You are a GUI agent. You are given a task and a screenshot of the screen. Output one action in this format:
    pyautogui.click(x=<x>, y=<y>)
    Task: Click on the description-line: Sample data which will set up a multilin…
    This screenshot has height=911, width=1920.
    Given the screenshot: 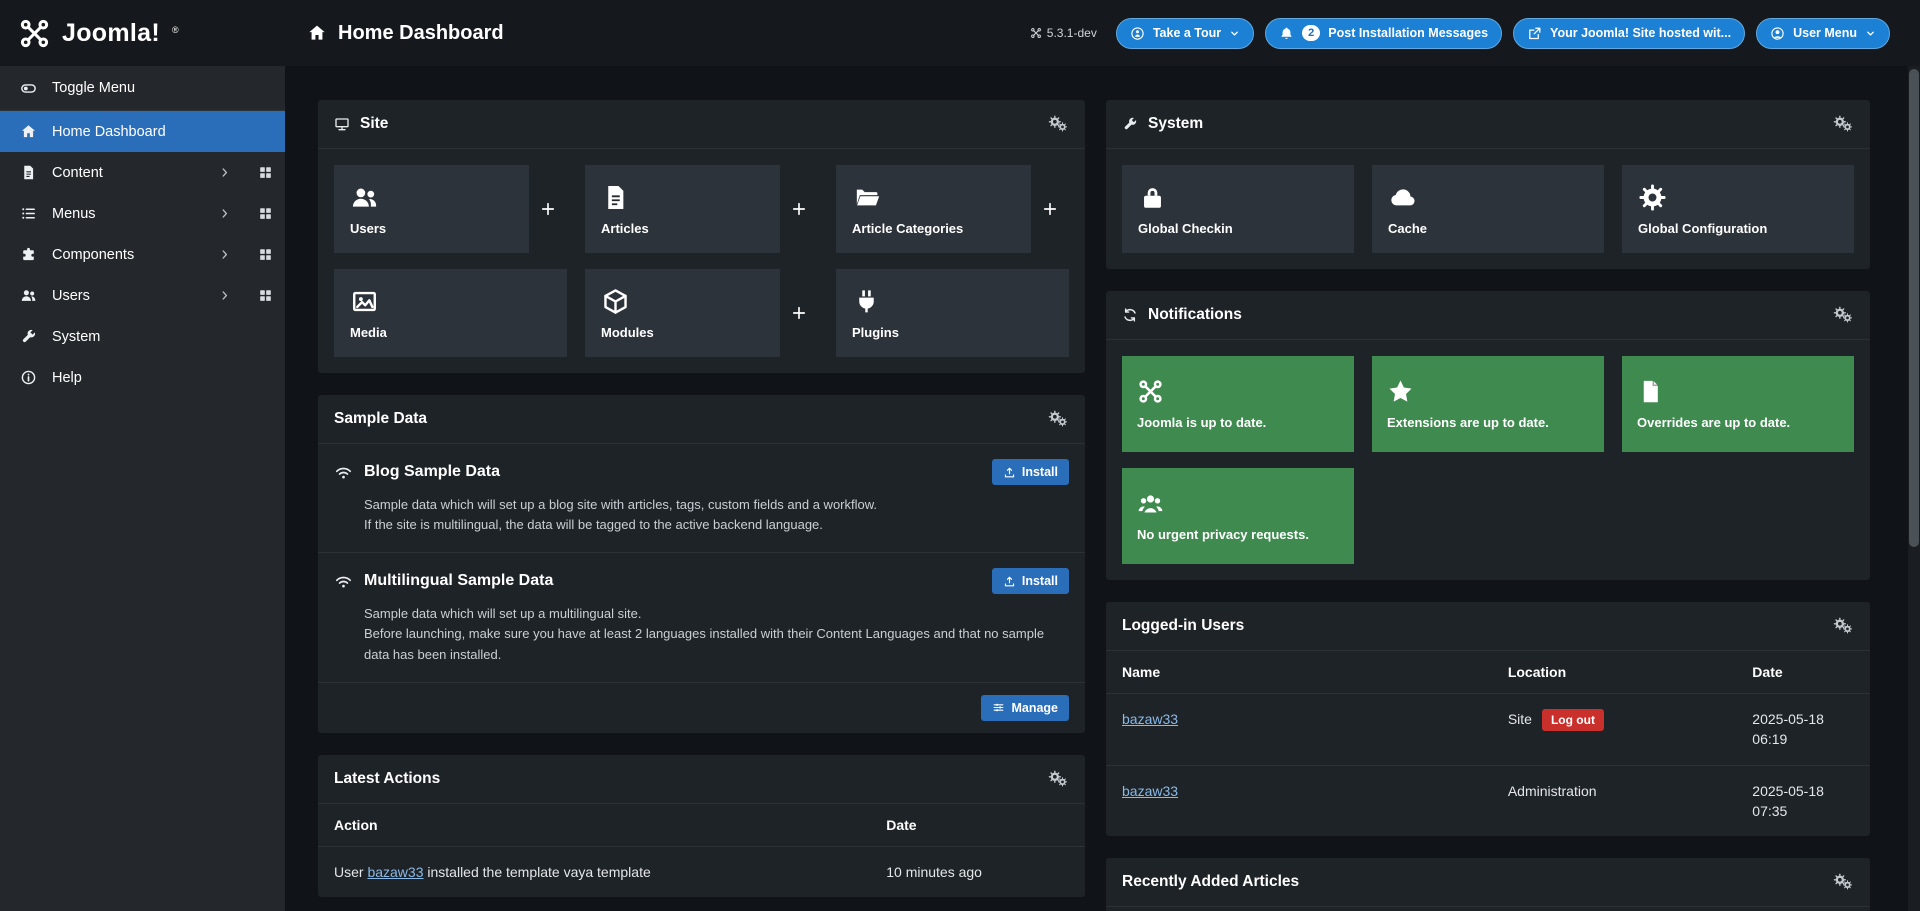 What is the action you would take?
    pyautogui.click(x=503, y=614)
    